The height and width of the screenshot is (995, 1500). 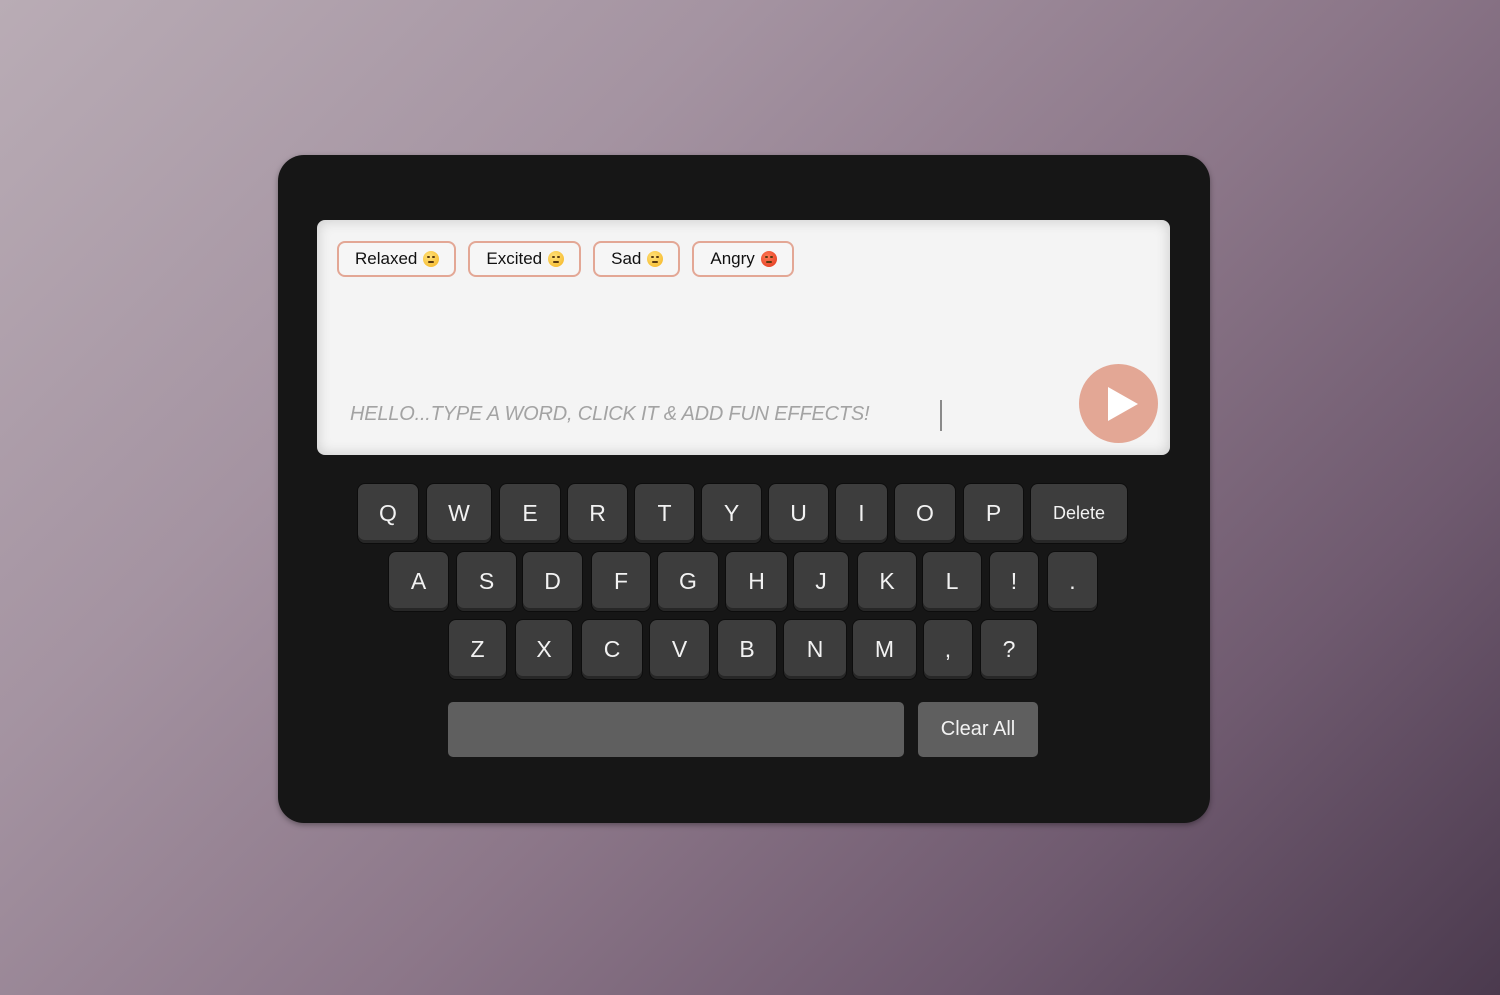 I want to click on mood-relaxed-button: Relaxed, so click(x=397, y=259).